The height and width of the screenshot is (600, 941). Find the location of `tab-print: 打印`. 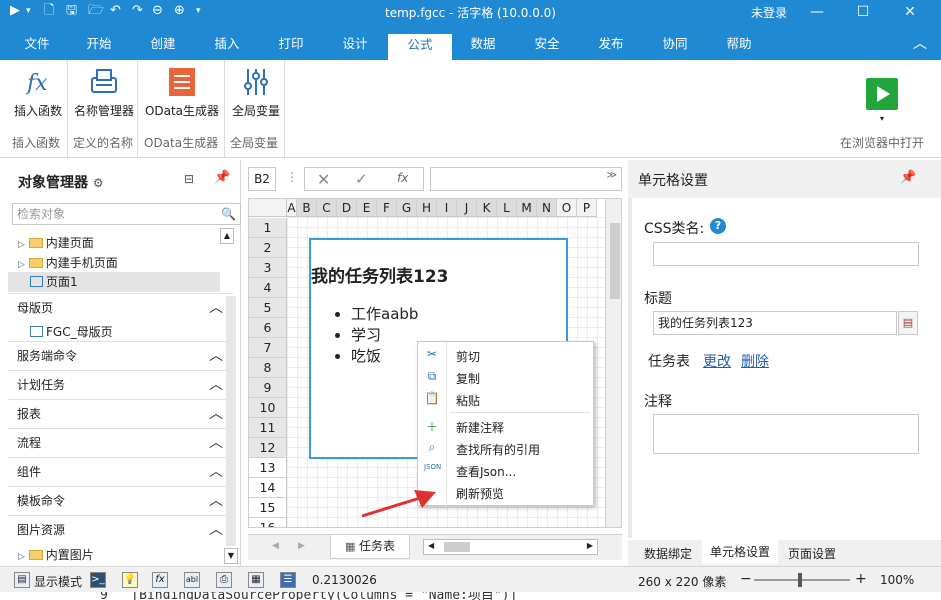

tab-print: 打印 is located at coordinates (291, 47).